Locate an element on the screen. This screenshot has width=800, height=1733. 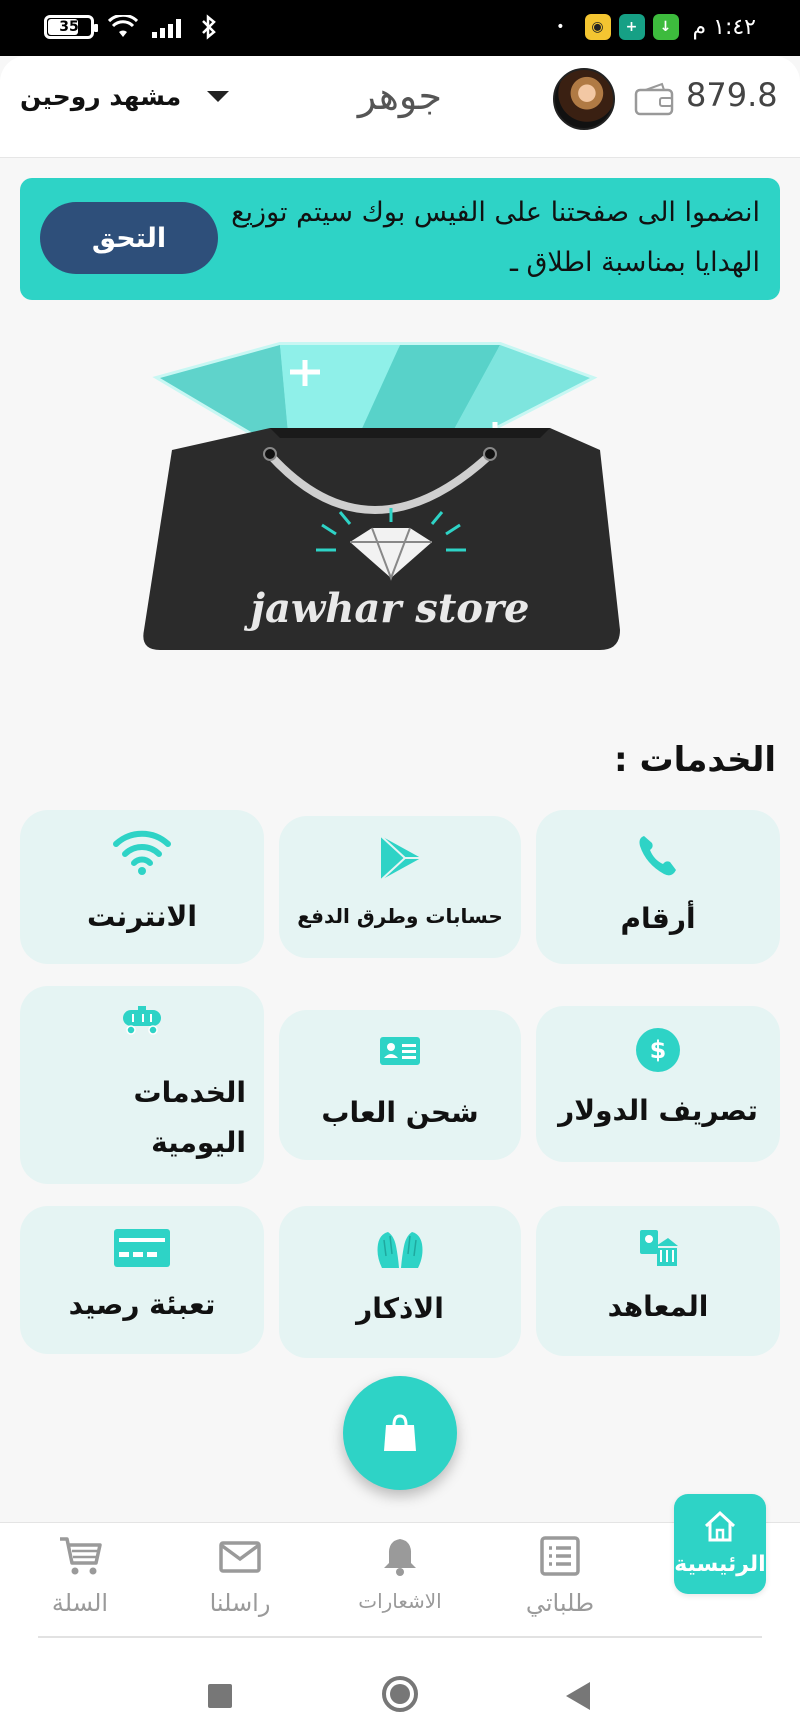
battery-level: 35 is located at coordinates (69, 27).